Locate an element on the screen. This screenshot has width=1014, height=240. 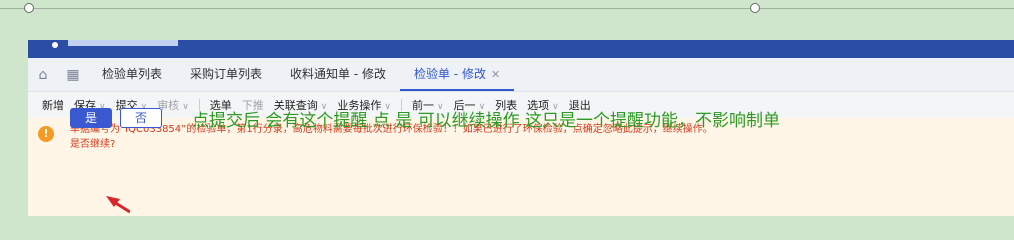
frame-top-line is located at coordinates (507, 8).